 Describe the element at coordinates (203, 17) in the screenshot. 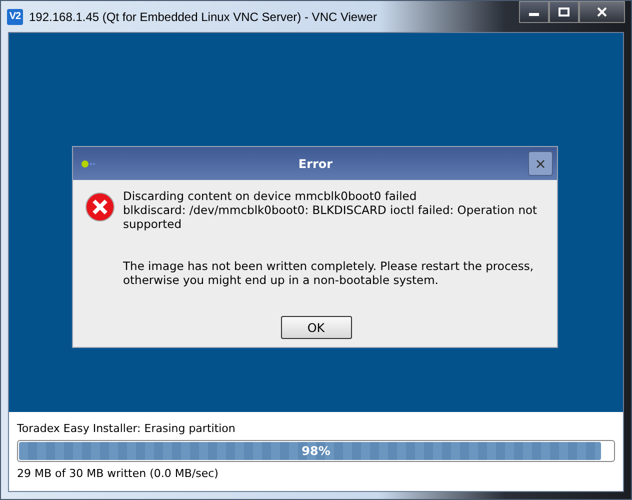

I see `window-title: 192.168.1.45 (Qt for Embedded Linux VNC Server) - VNC Viewer` at that location.